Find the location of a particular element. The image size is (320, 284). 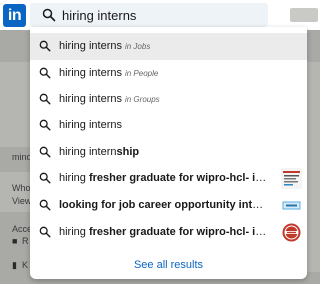

linkedin-logo: in is located at coordinates (14, 15).